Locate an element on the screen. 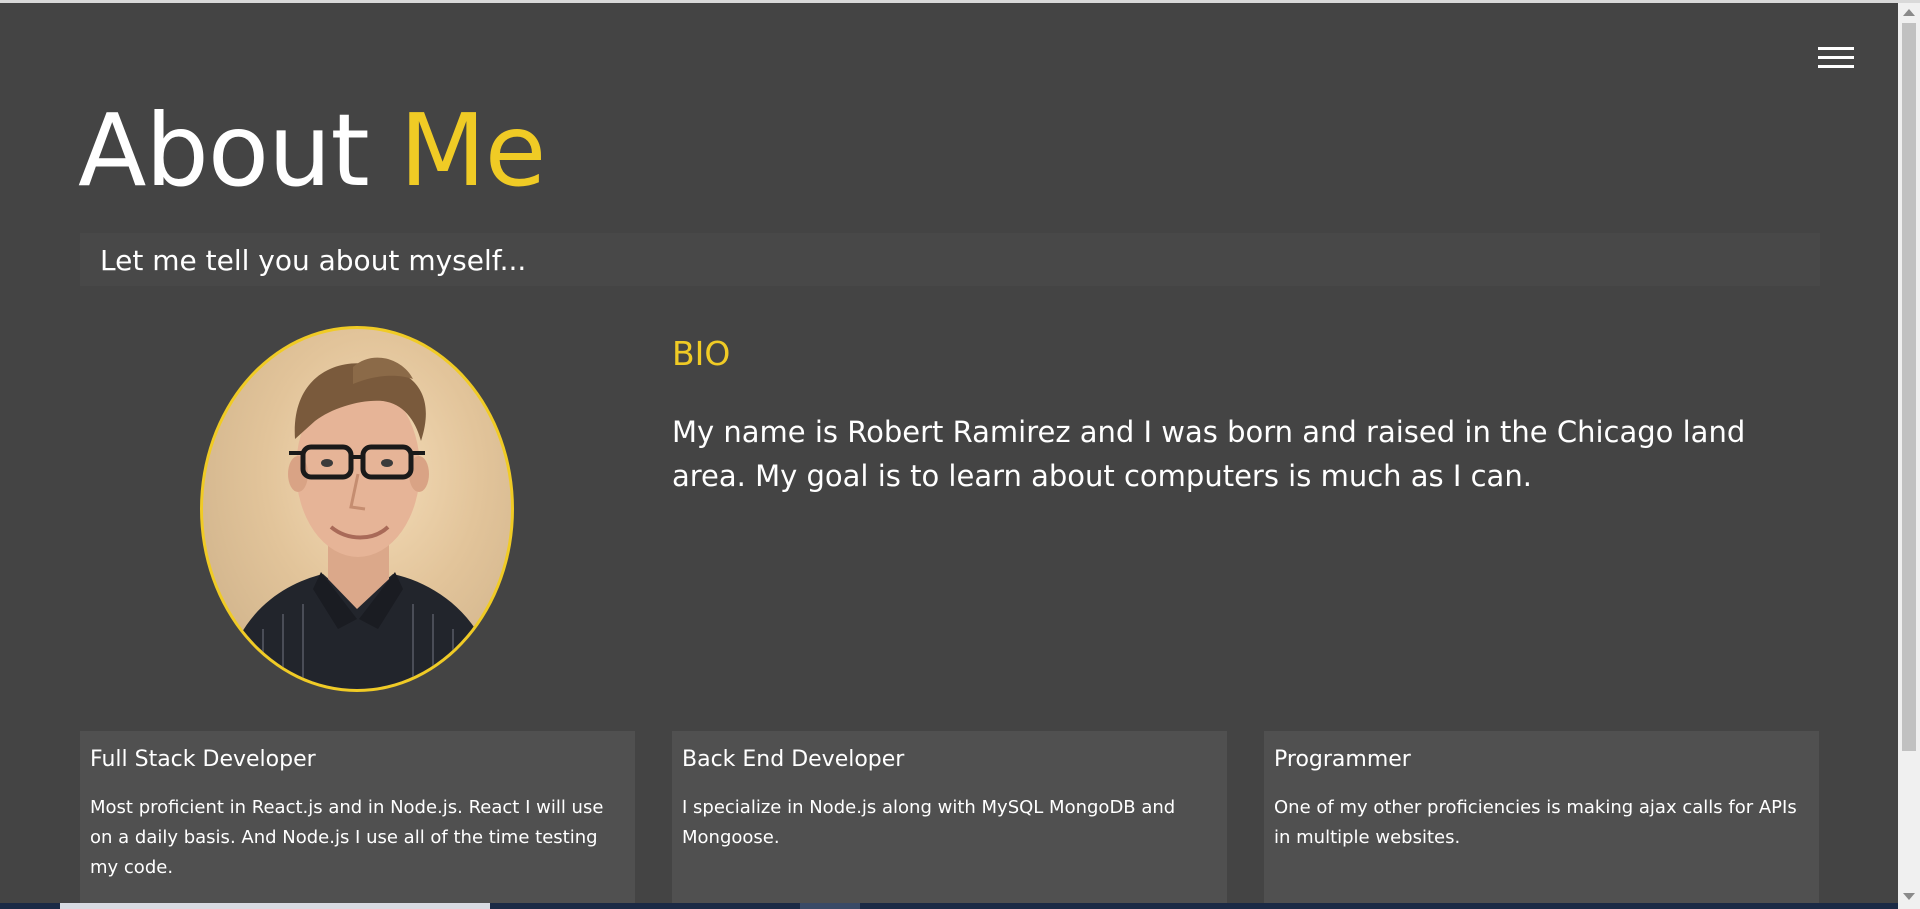 This screenshot has width=1920, height=909. vertical-scrollbar is located at coordinates (1909, 456).